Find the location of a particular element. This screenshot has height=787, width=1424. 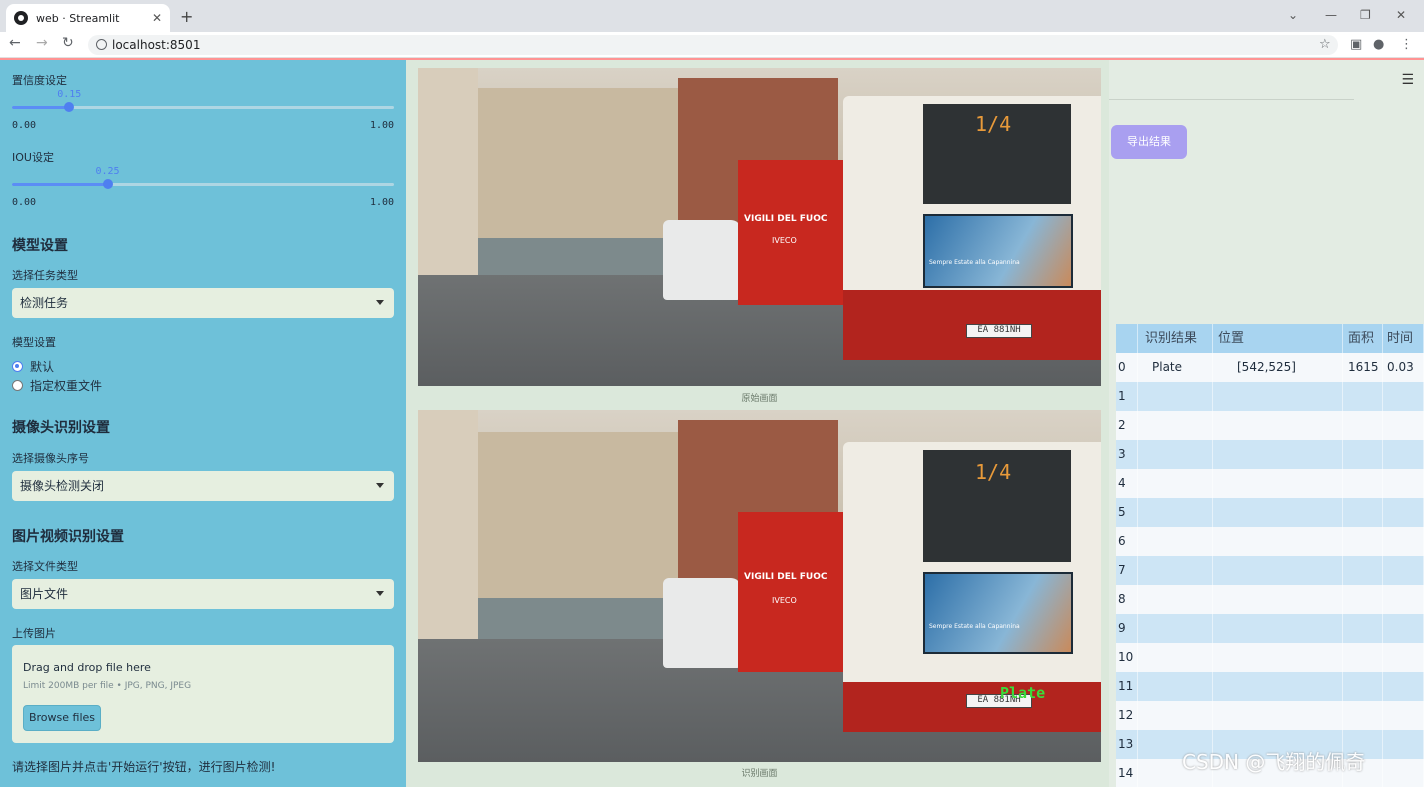

table-row: 11 is located at coordinates (1270, 686).